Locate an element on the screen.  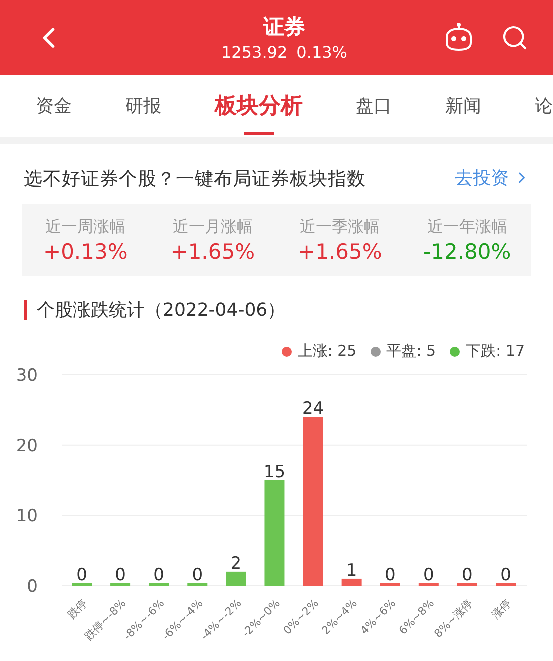
index-price: 1253.92 is located at coordinates (255, 52).